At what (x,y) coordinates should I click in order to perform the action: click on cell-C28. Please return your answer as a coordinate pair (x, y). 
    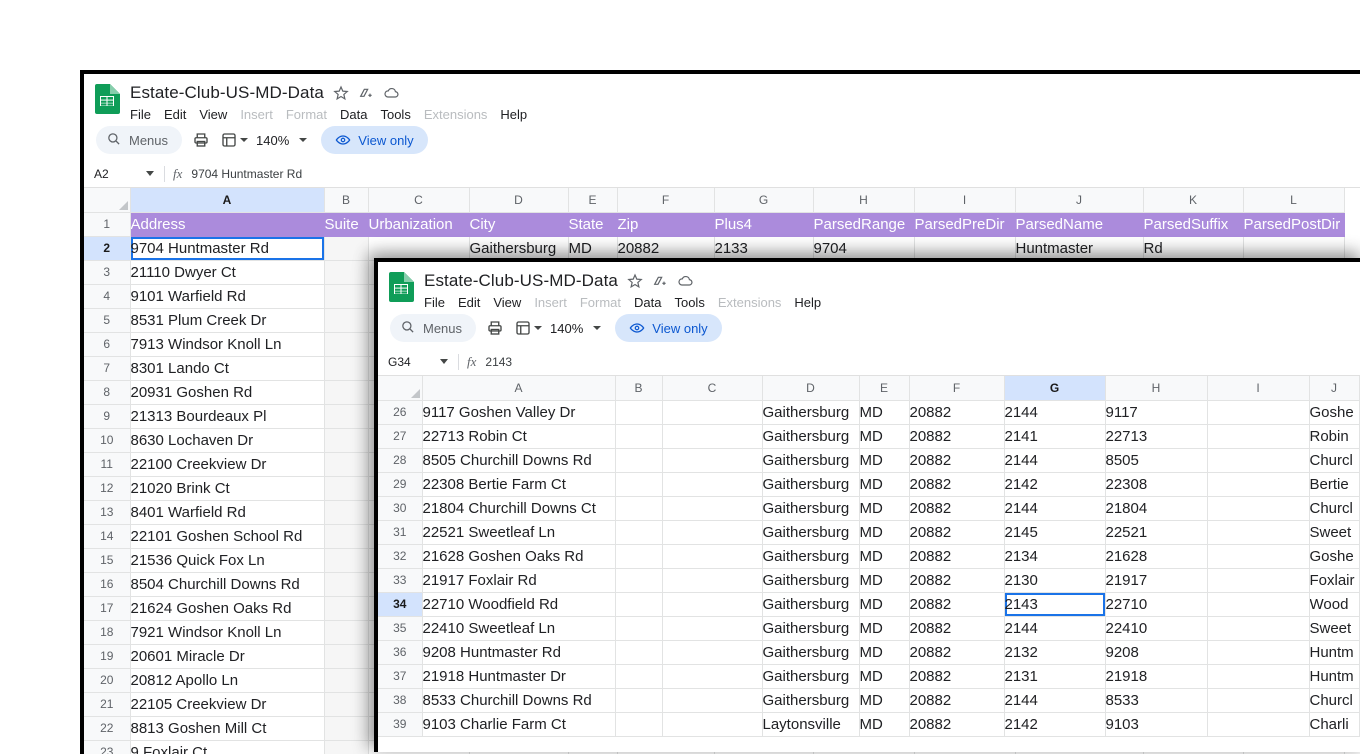
    Looking at the image, I should click on (712, 460).